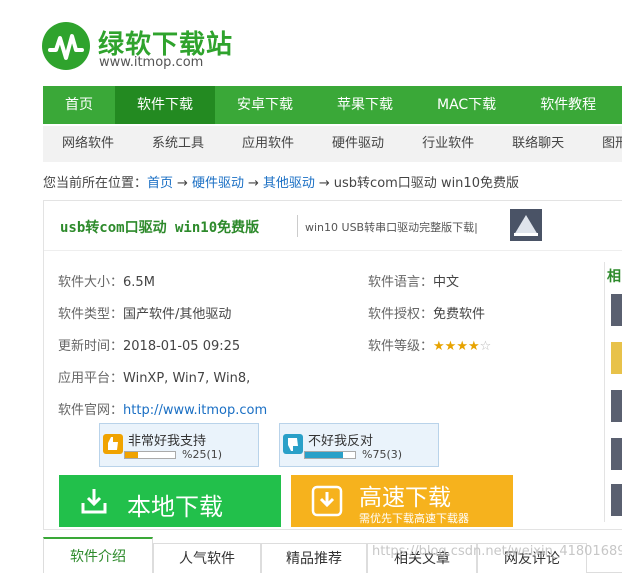  Describe the element at coordinates (459, 314) in the screenshot. I see `license-value: 免费软件` at that location.